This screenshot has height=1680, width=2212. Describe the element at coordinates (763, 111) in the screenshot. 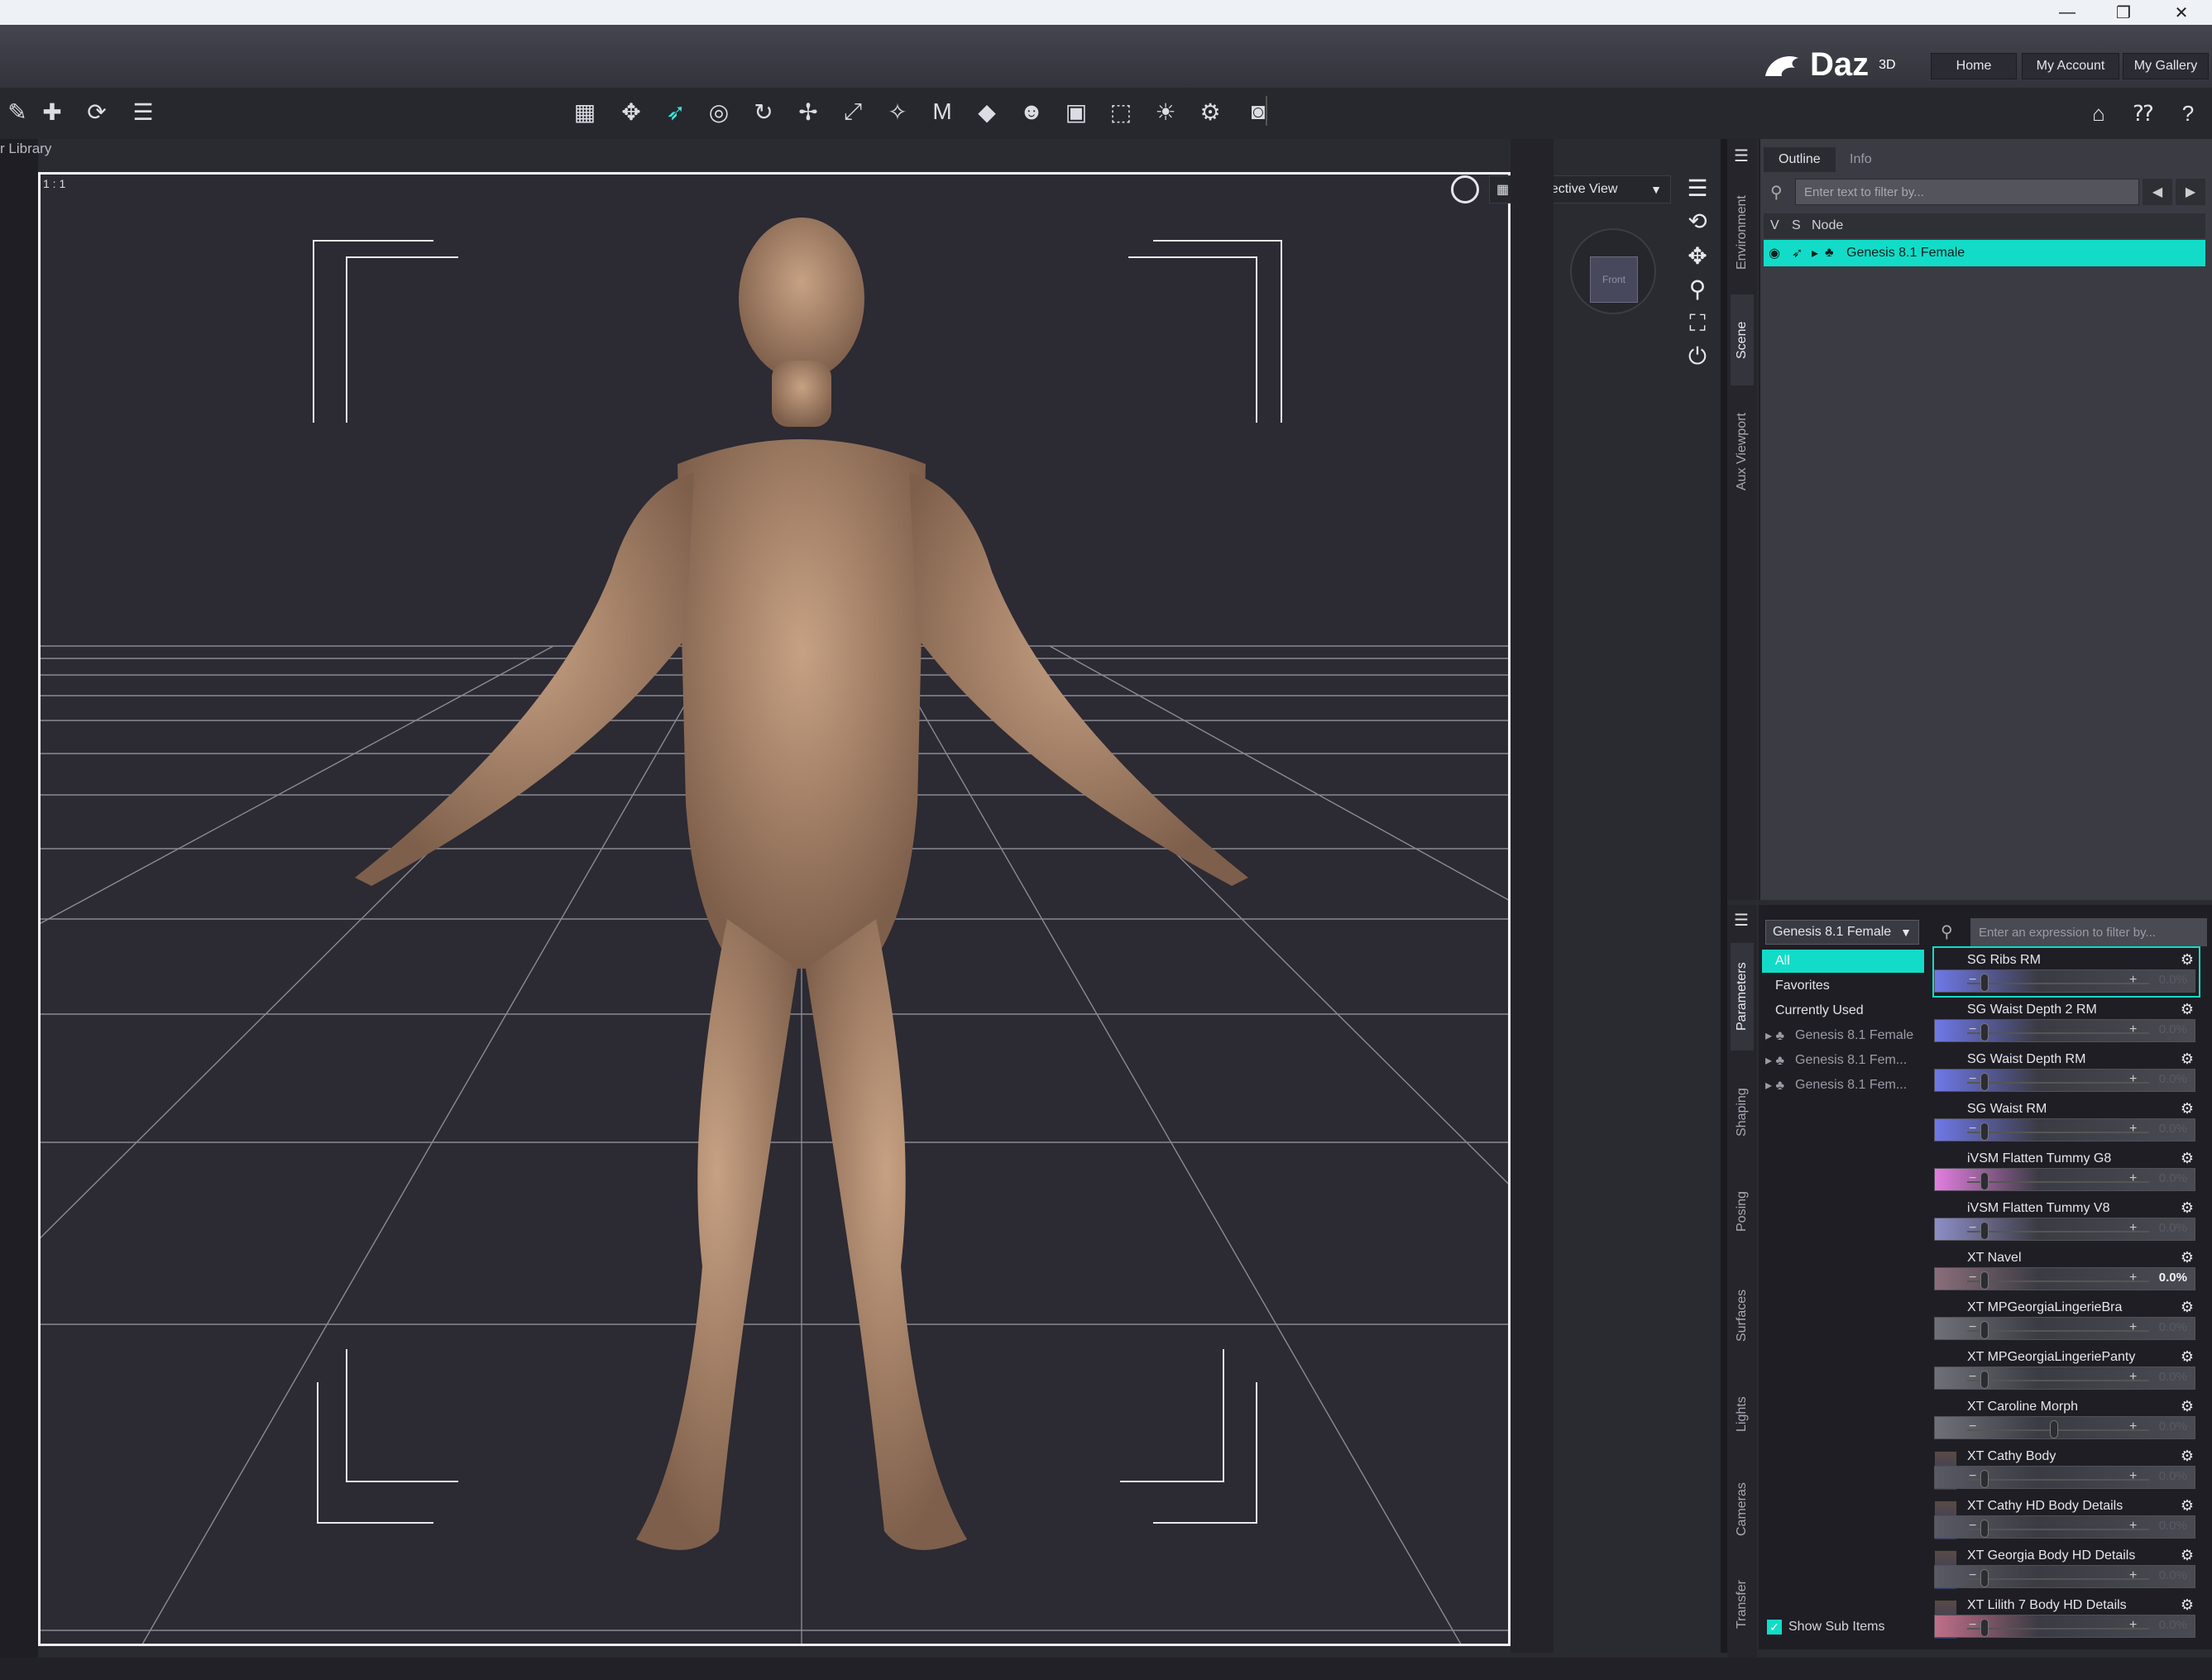

I see `rotate-tool-icon: ↻` at that location.